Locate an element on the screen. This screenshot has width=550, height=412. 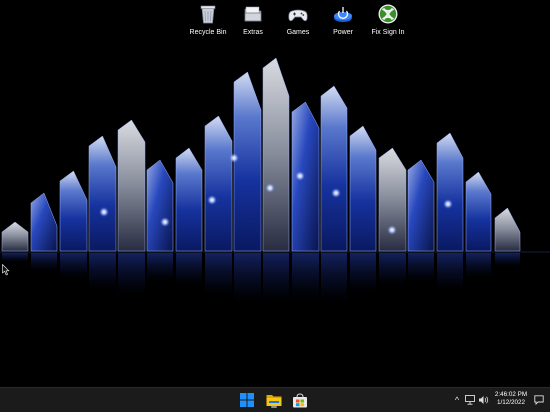
network-icon is located at coordinates (469, 400).